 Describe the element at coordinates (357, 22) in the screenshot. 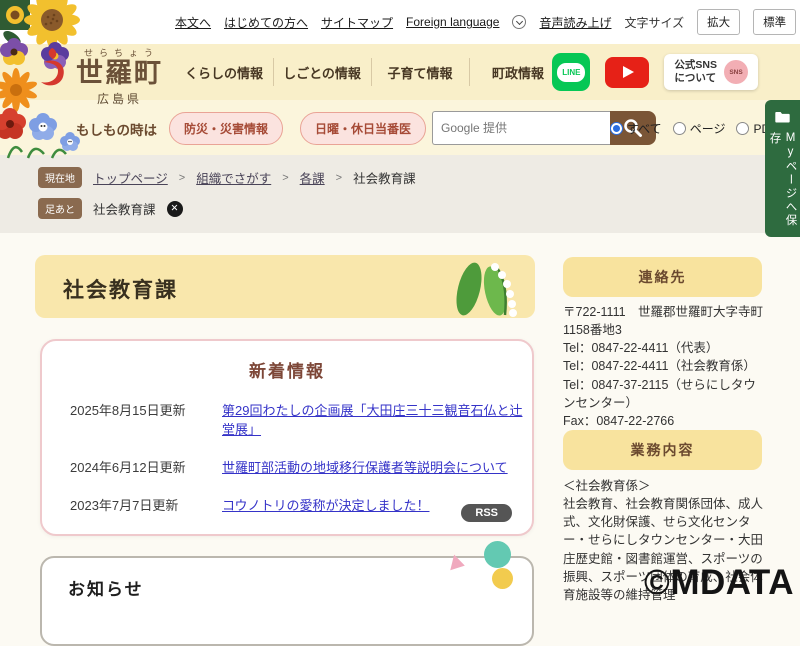

I see `sitemap-link: サイトマップ` at that location.